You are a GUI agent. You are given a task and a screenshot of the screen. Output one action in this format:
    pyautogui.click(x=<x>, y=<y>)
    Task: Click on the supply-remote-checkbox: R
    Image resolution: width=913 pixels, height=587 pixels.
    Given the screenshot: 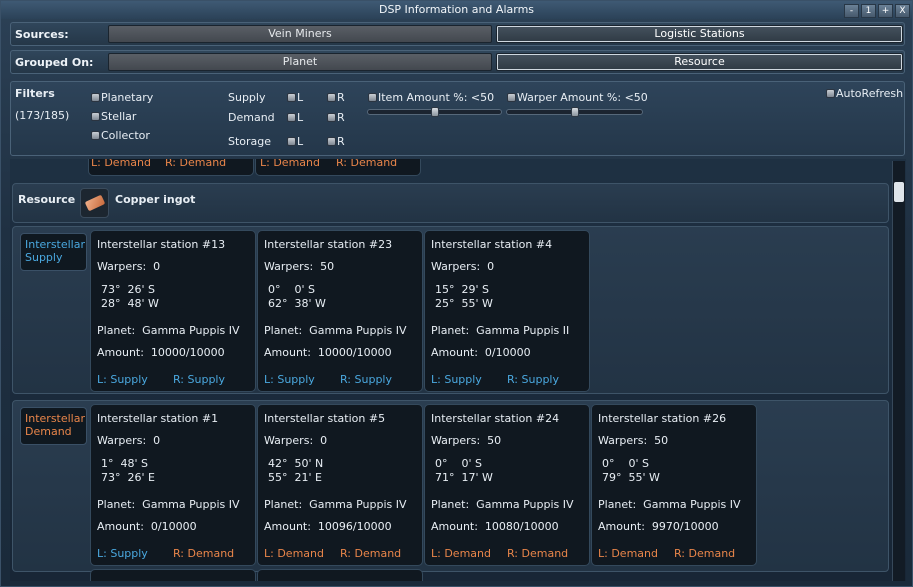 What is the action you would take?
    pyautogui.click(x=336, y=97)
    